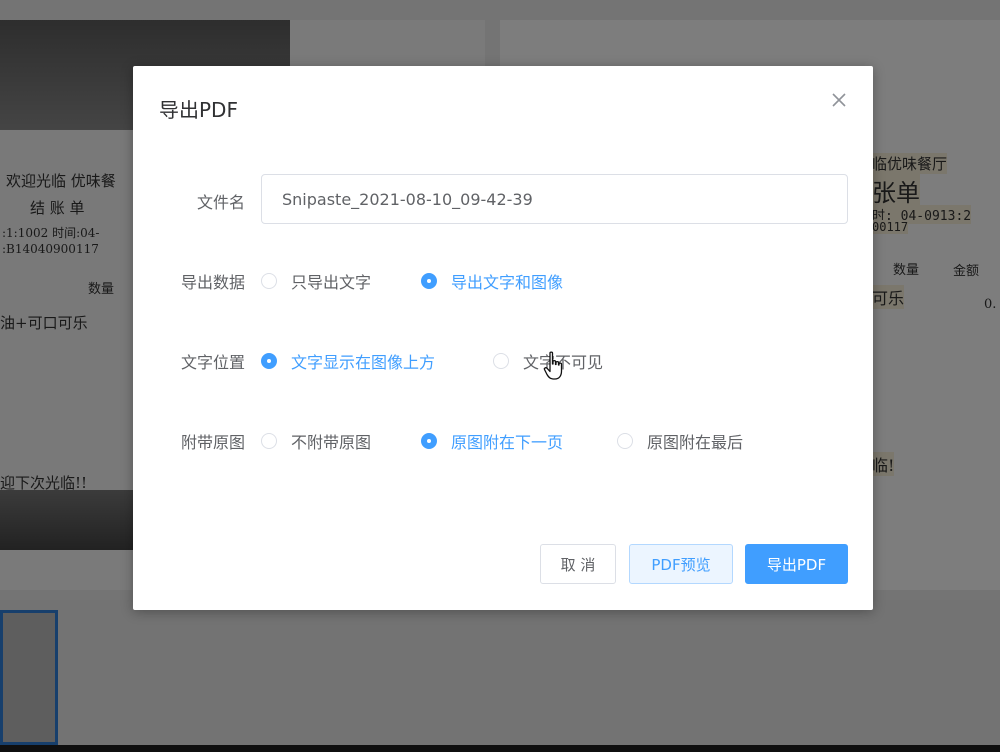 The width and height of the screenshot is (1000, 752). What do you see at coordinates (212, 362) in the screenshot?
I see `text-position-label: 文字位置` at bounding box center [212, 362].